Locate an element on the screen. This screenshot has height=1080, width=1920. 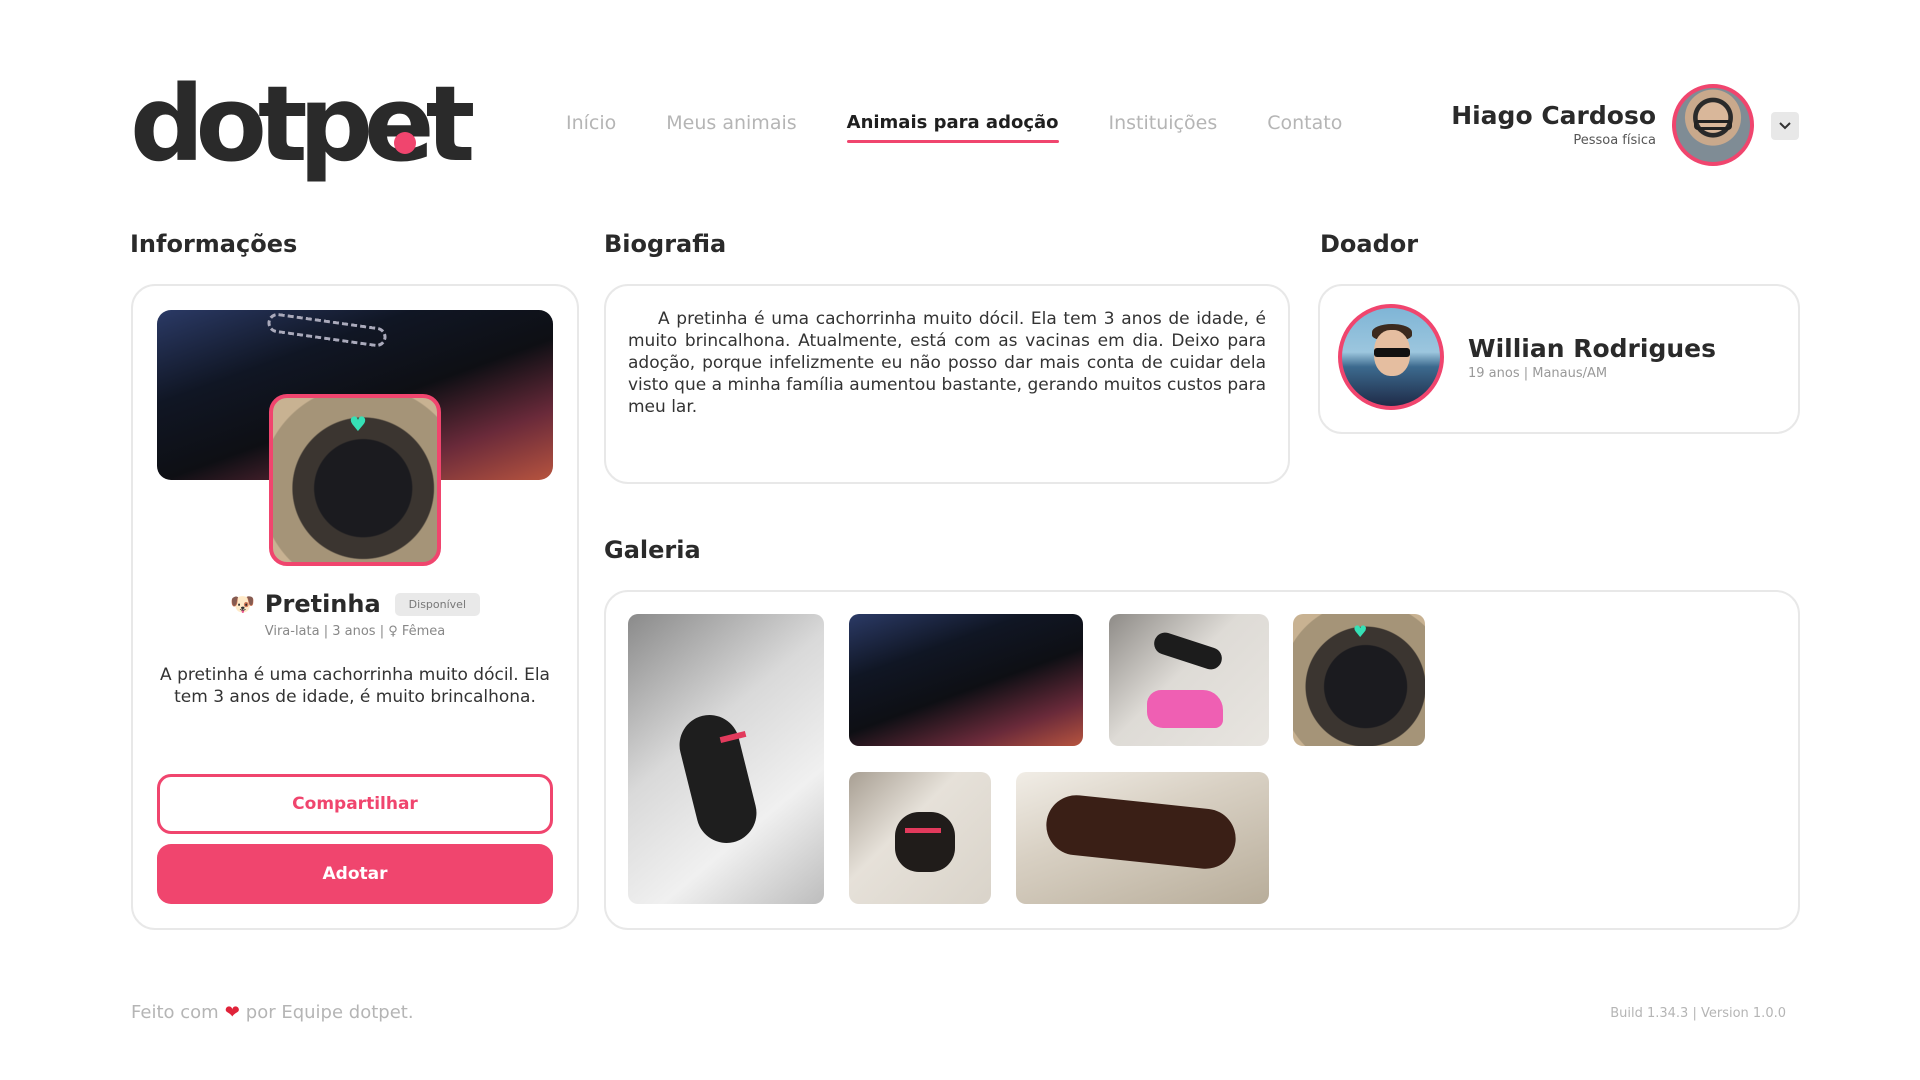
nav-item-inicio: Início is located at coordinates (591, 123).